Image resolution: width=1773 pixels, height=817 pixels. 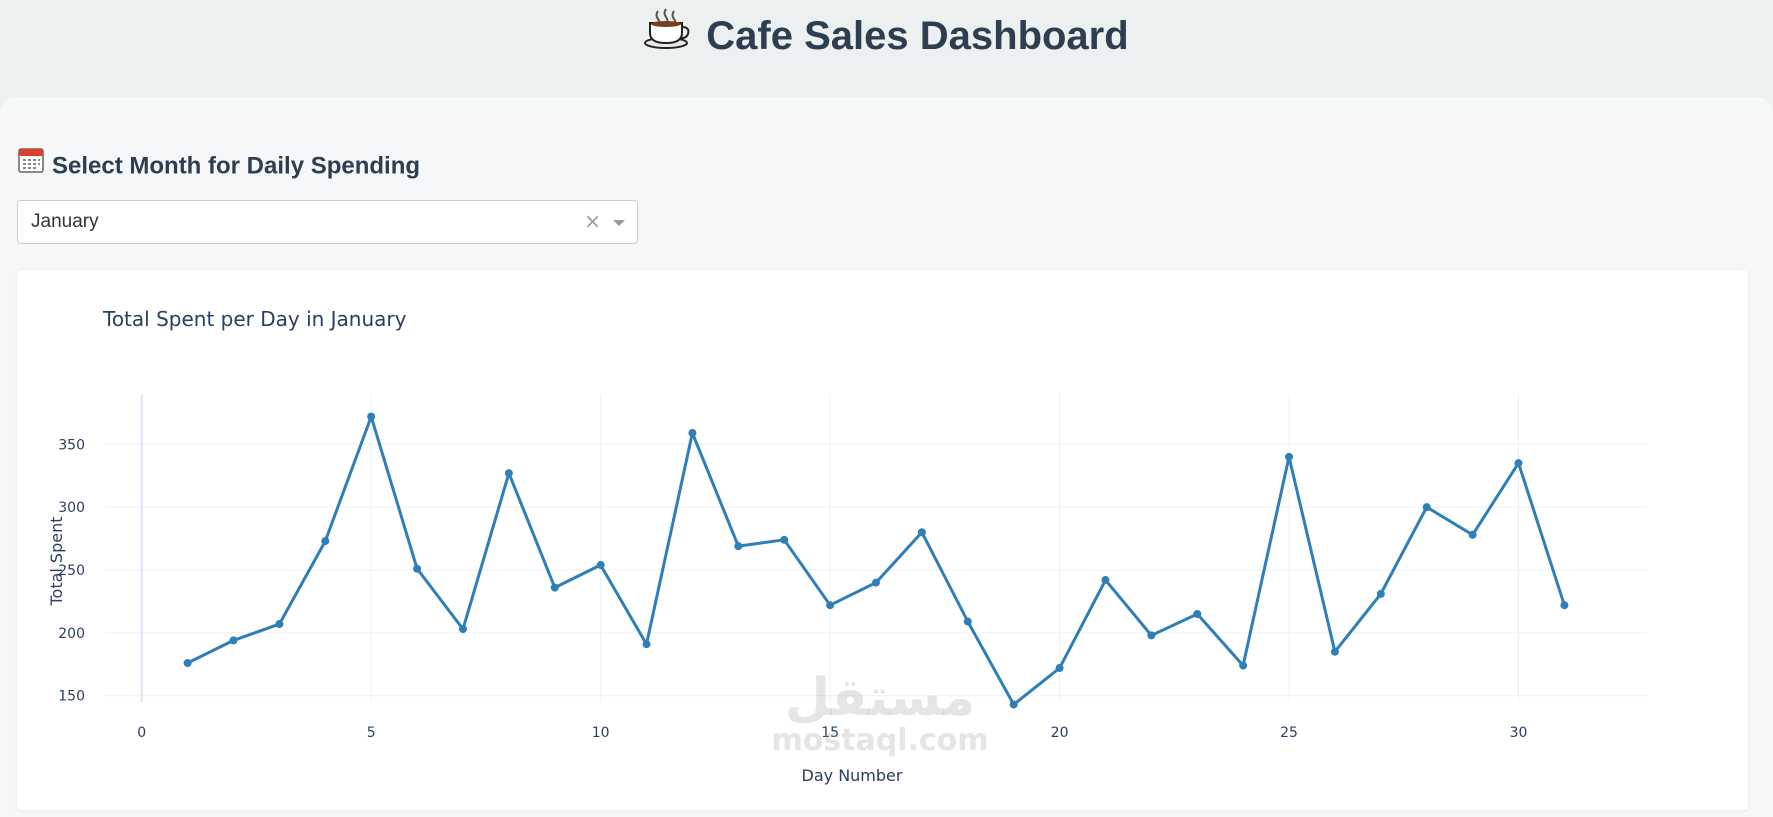 I want to click on y-tick-label: 350, so click(x=71, y=445).